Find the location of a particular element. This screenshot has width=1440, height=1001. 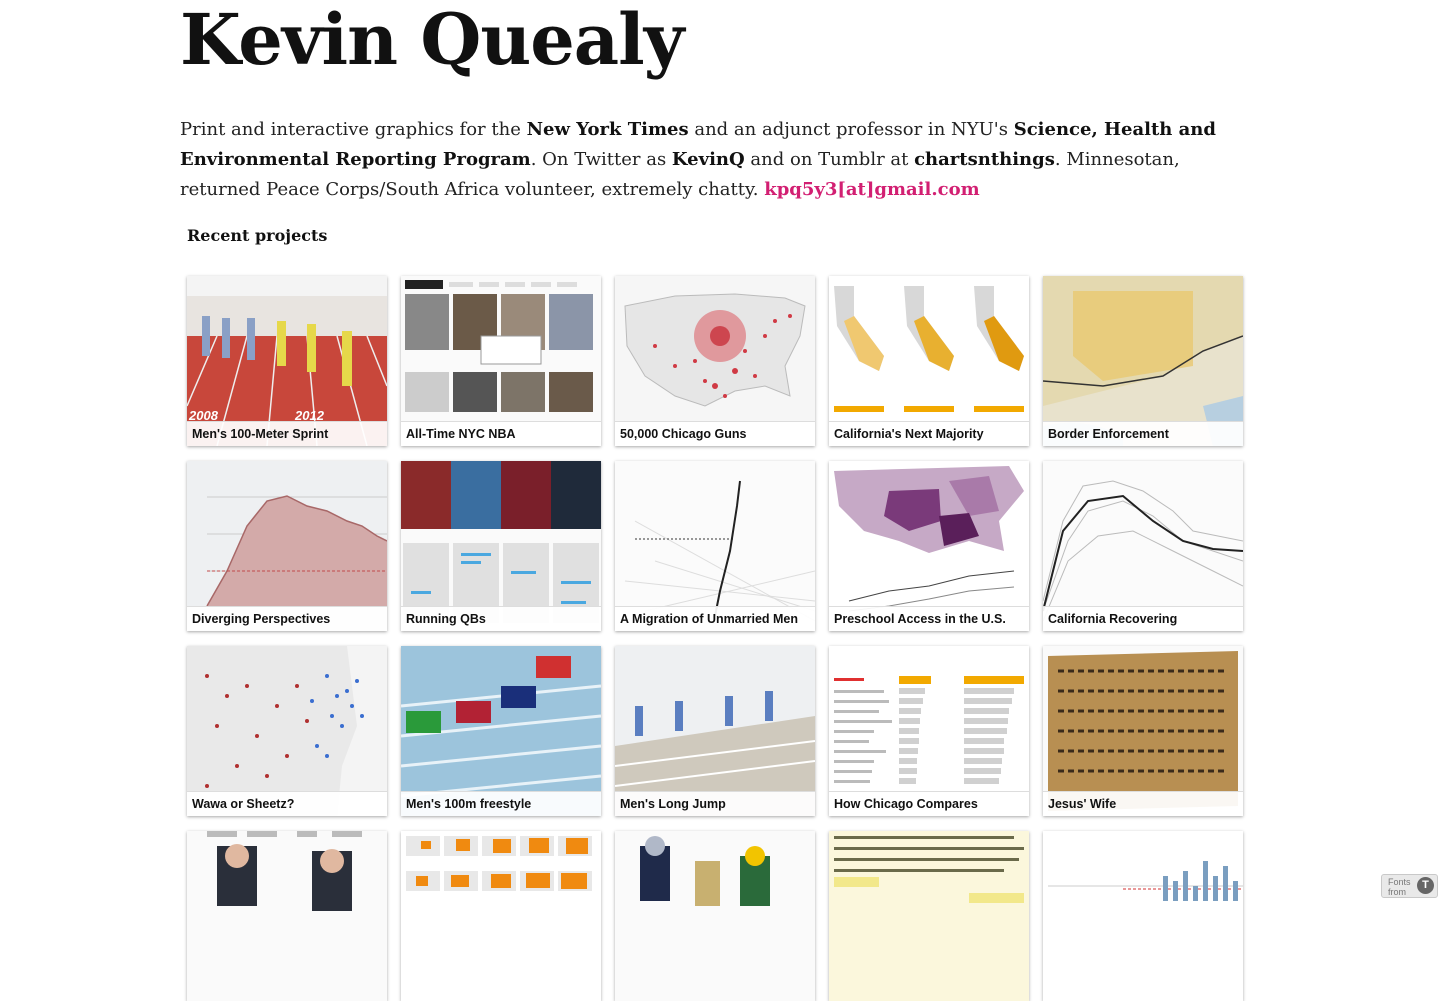

project-title: How Chicago Compares is located at coordinates (929, 803).